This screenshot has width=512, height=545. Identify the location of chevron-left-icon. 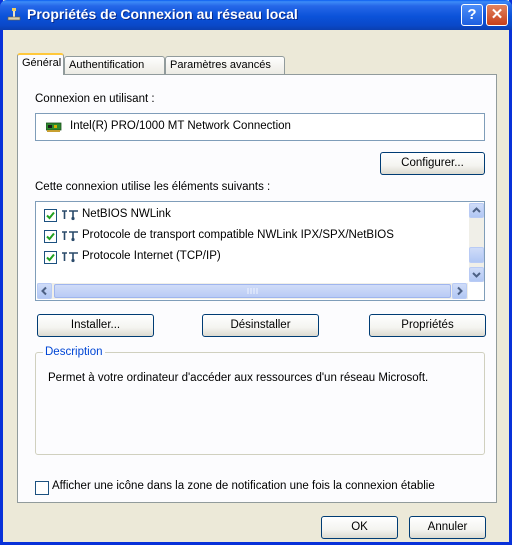
(44, 291).